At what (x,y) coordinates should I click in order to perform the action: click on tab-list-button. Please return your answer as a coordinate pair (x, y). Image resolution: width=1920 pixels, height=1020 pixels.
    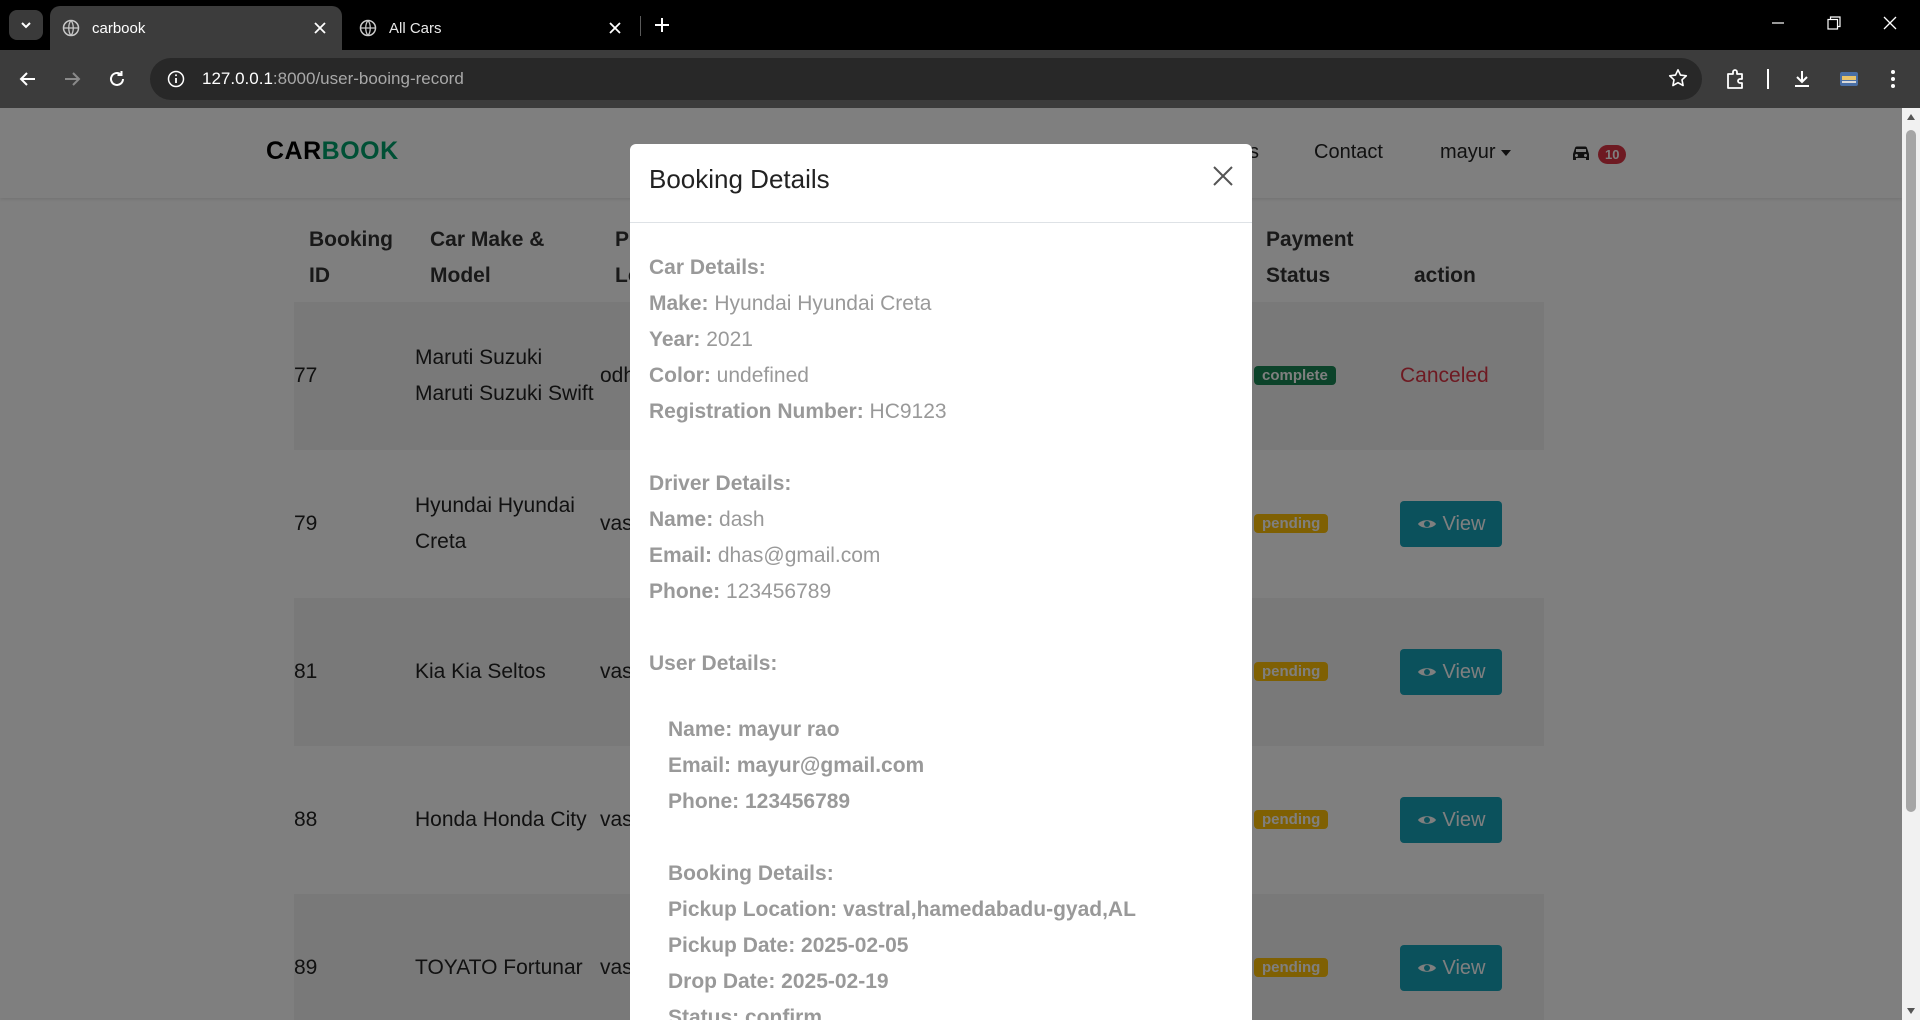
    Looking at the image, I should click on (26, 25).